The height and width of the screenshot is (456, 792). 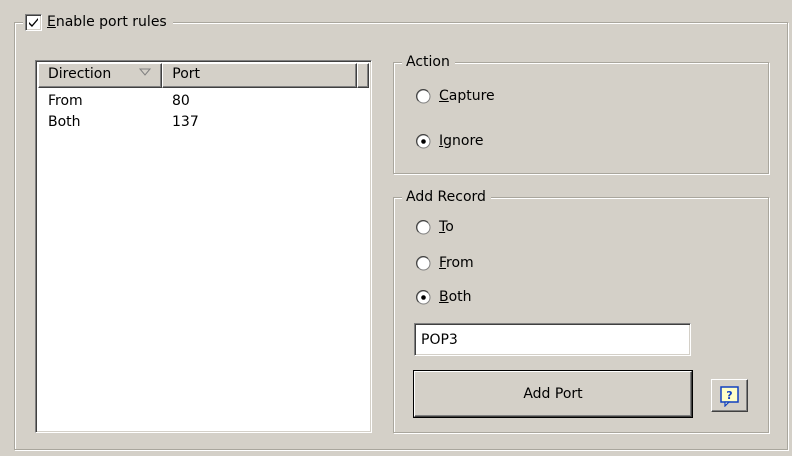 What do you see at coordinates (185, 122) in the screenshot?
I see `port-cell: 137` at bounding box center [185, 122].